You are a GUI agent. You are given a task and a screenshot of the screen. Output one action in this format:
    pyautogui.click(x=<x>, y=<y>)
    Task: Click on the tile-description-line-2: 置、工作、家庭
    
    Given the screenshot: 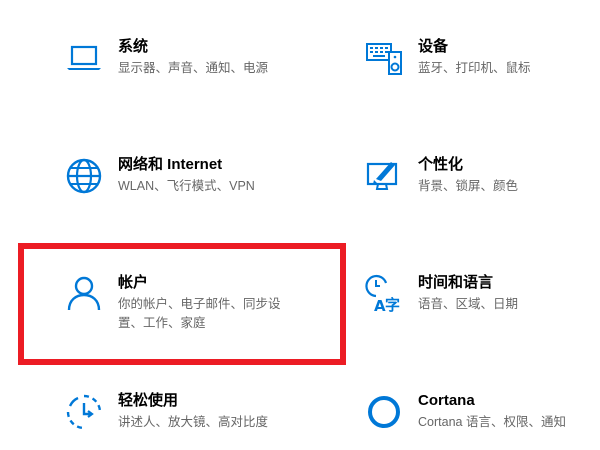 What is the action you would take?
    pyautogui.click(x=162, y=323)
    